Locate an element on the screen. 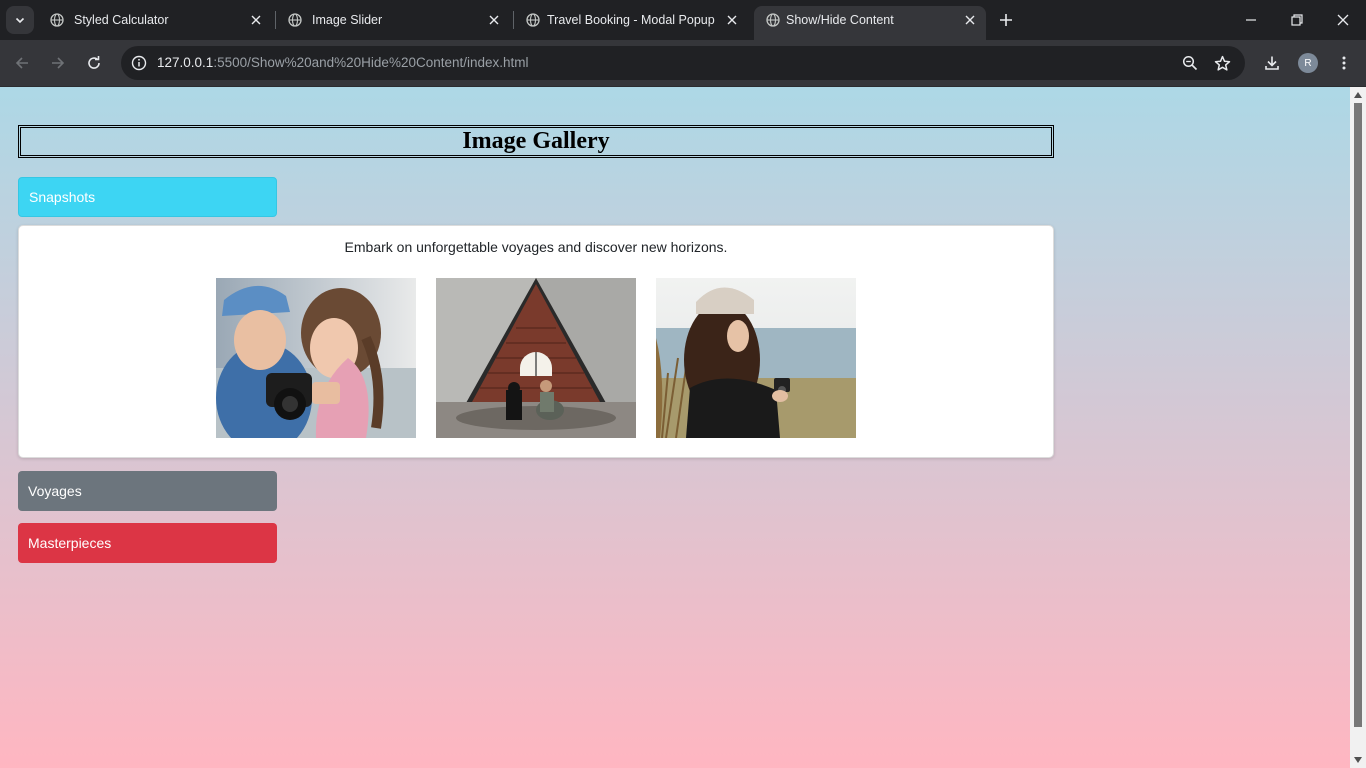  tab-show-hide-content: Show/Hide Content is located at coordinates (870, 23).